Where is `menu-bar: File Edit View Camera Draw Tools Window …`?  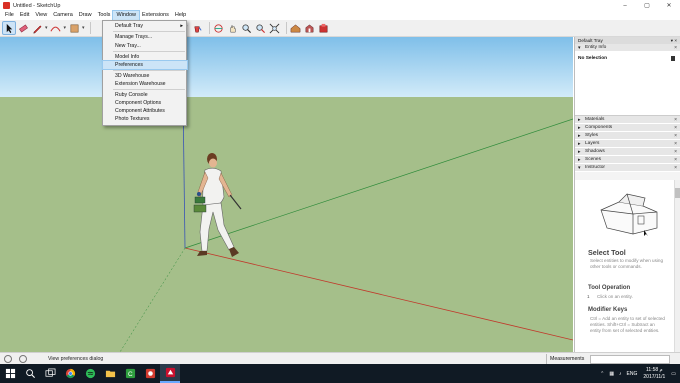 menu-bar: File Edit View Camera Draw Tools Window … is located at coordinates (340, 15).